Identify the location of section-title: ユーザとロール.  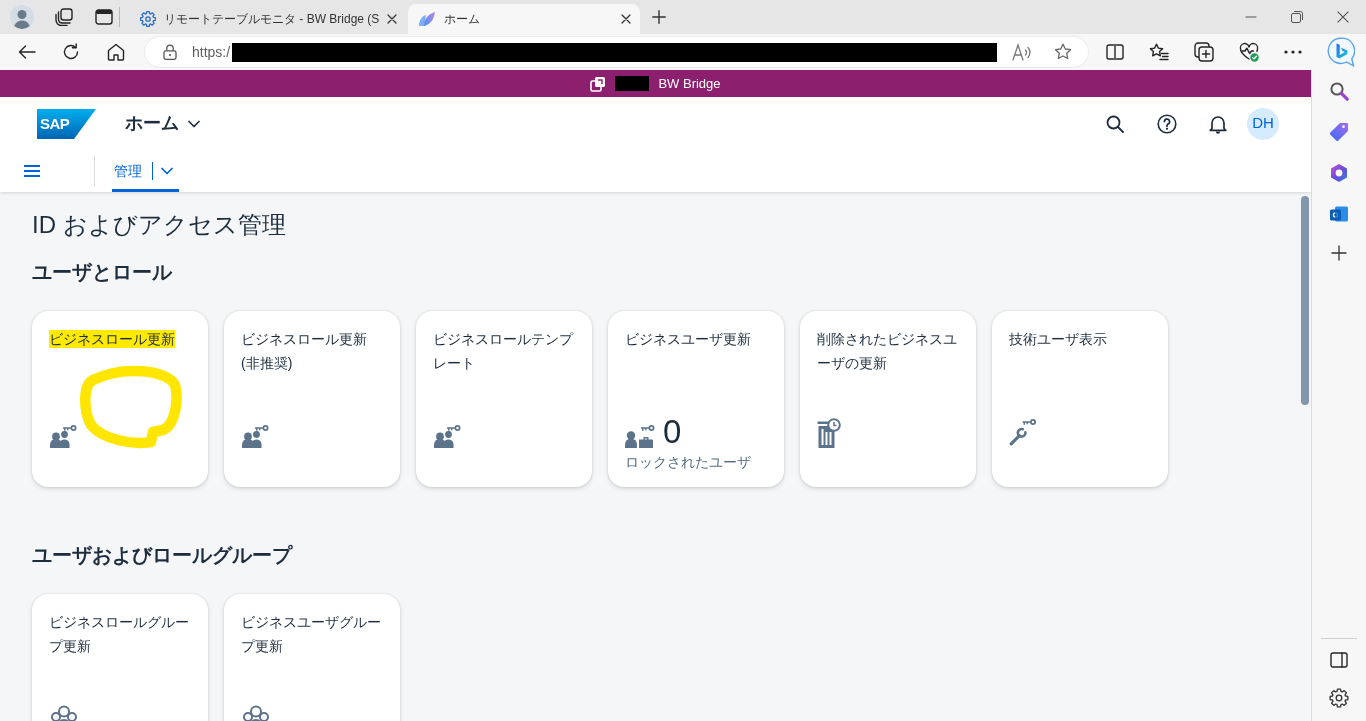
(103, 272).